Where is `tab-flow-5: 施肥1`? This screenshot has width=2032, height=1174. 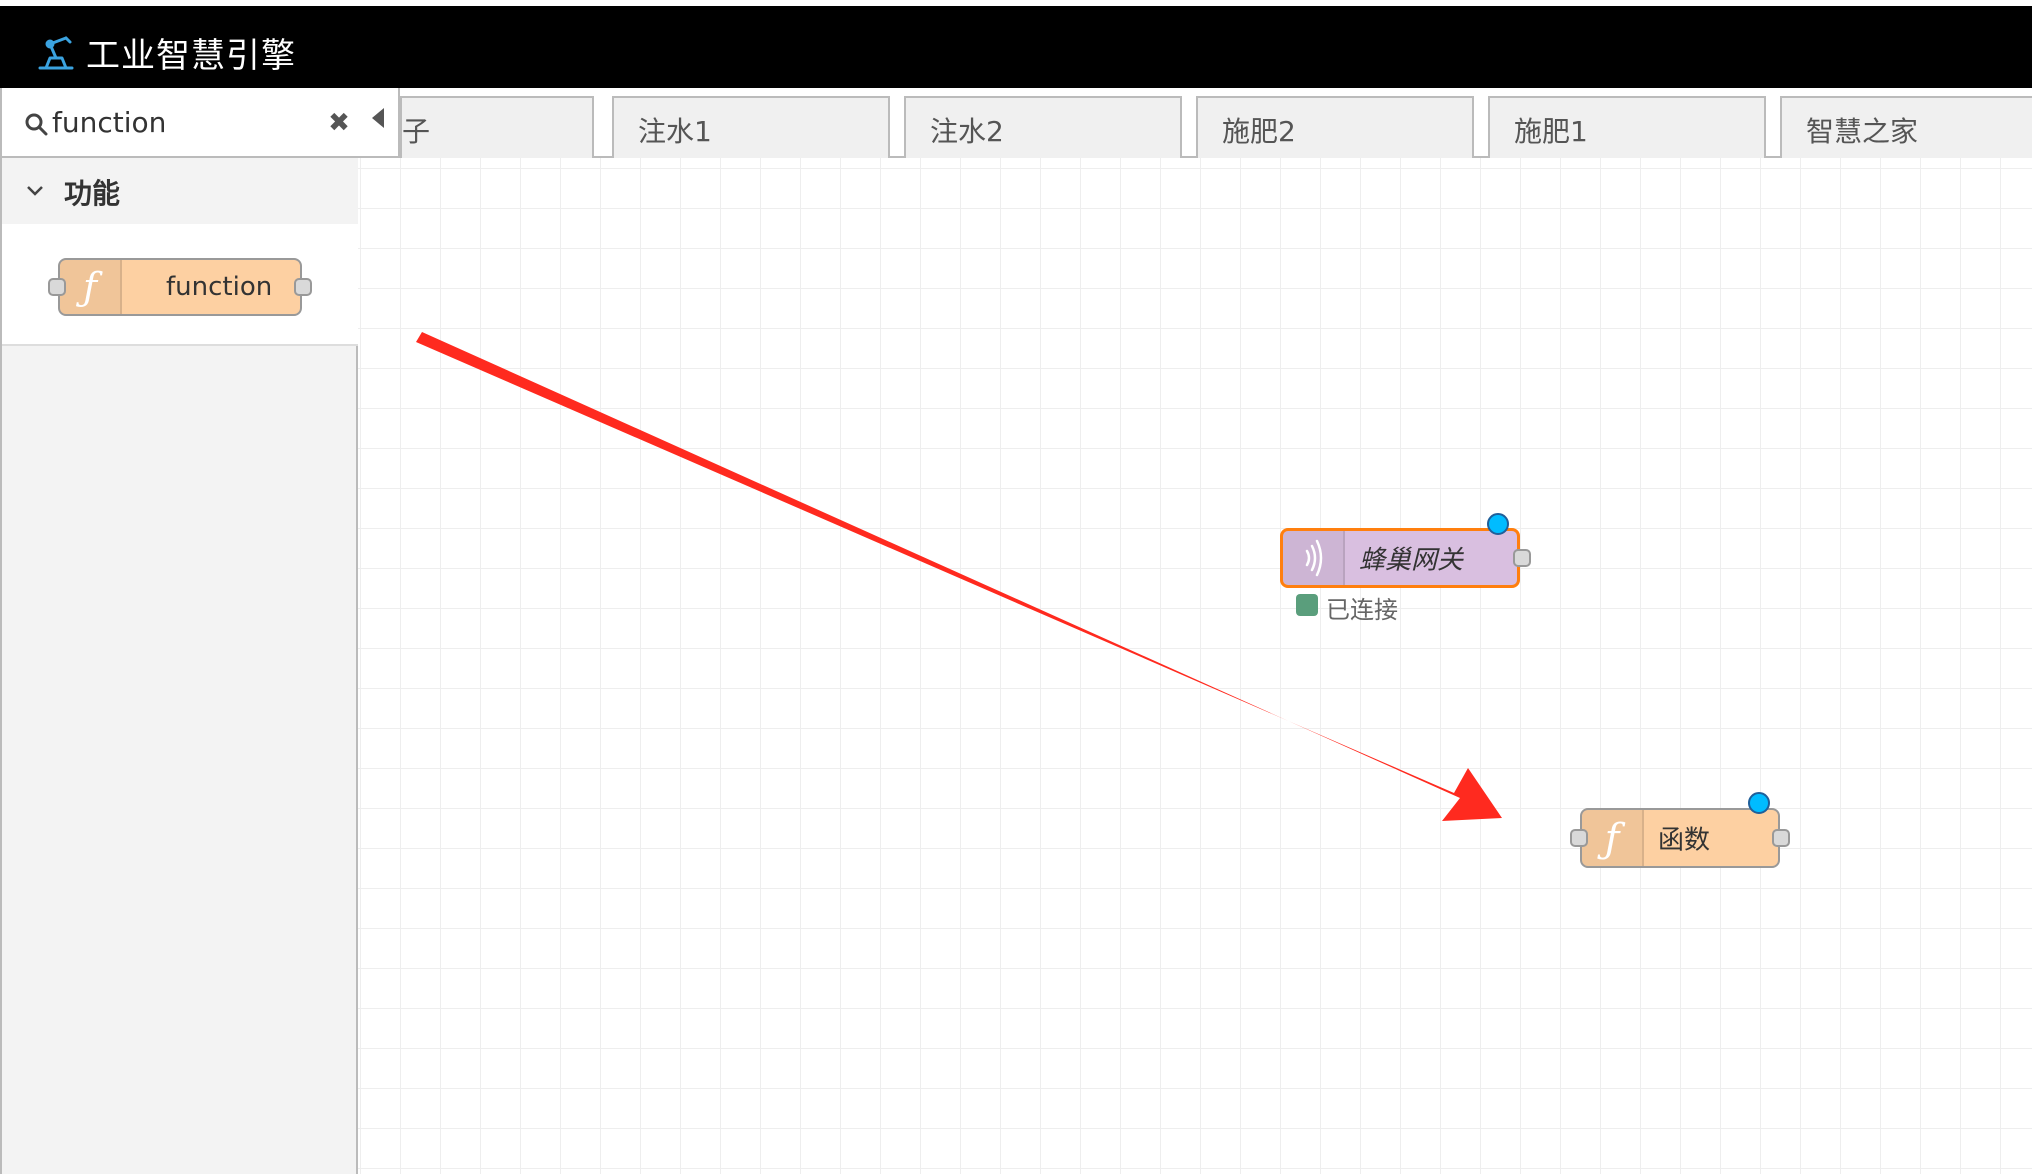
tab-flow-5: 施肥1 is located at coordinates (1627, 127).